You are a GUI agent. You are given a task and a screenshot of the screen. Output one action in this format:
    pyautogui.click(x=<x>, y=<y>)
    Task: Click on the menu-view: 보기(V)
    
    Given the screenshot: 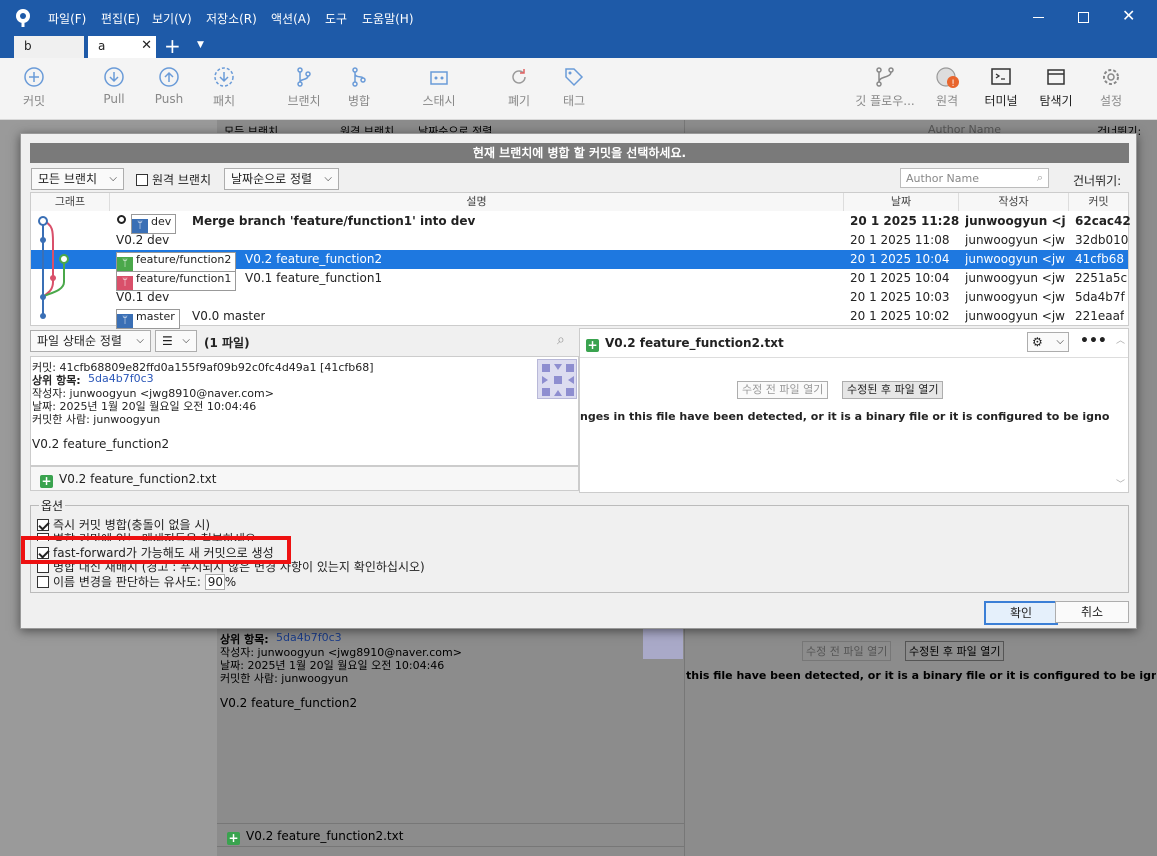 What is the action you would take?
    pyautogui.click(x=172, y=18)
    